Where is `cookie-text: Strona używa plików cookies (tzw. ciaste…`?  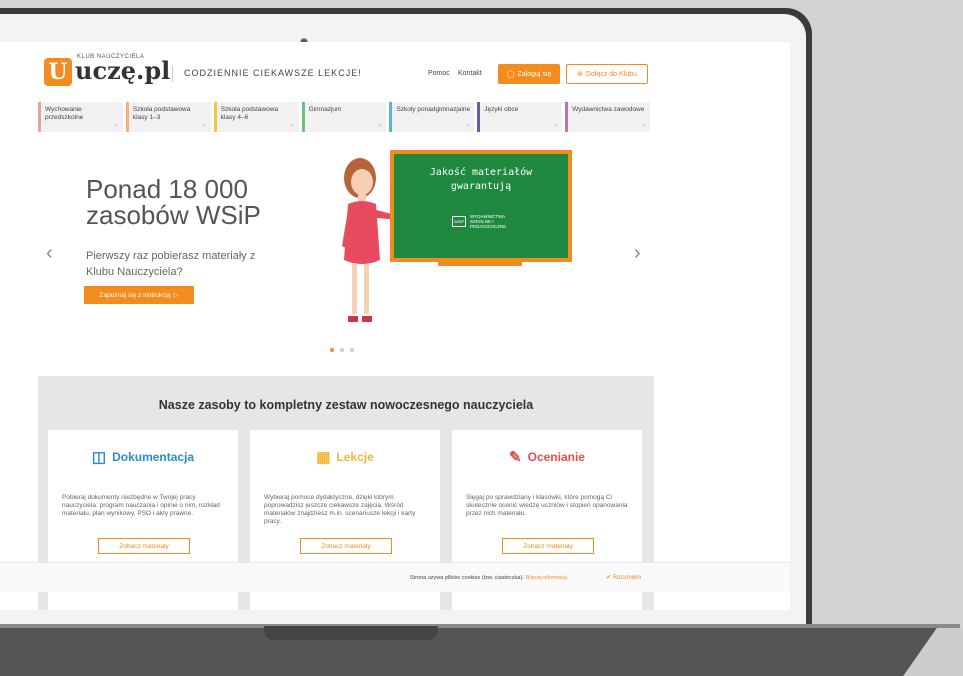
cookie-text: Strona używa plików cookies (tzw. ciaste… is located at coordinates (489, 578).